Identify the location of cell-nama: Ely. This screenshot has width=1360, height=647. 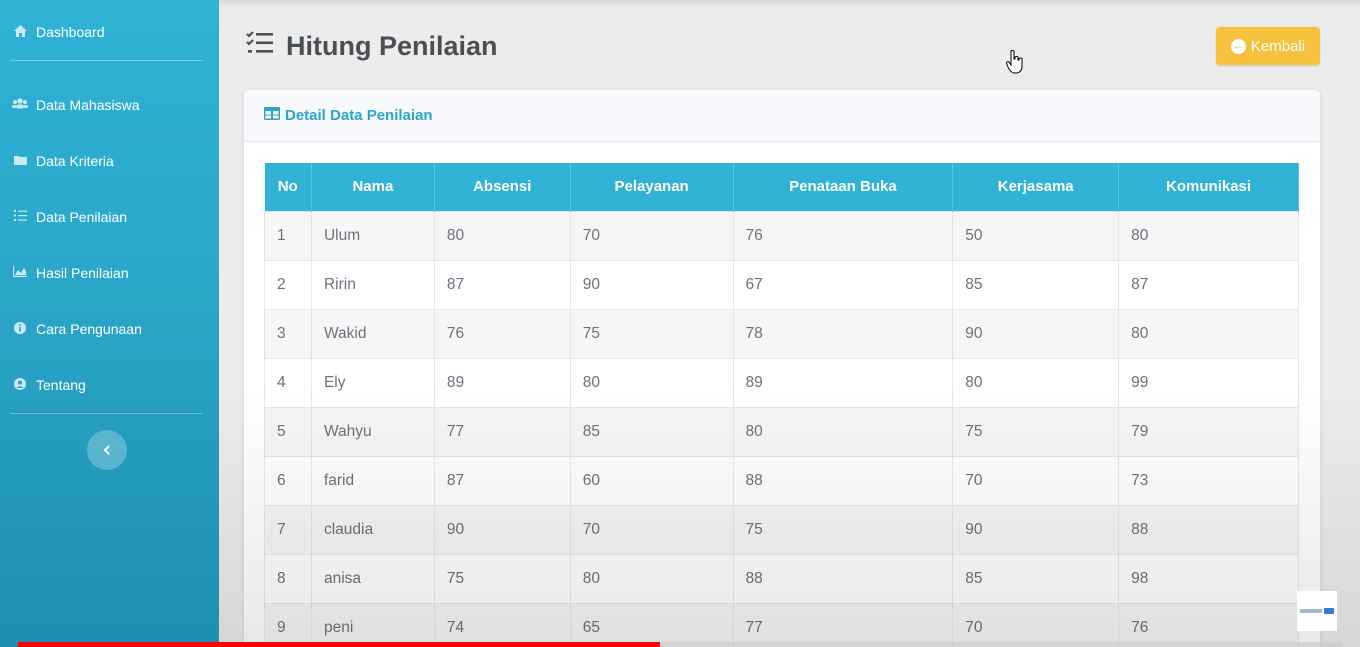
(372, 382).